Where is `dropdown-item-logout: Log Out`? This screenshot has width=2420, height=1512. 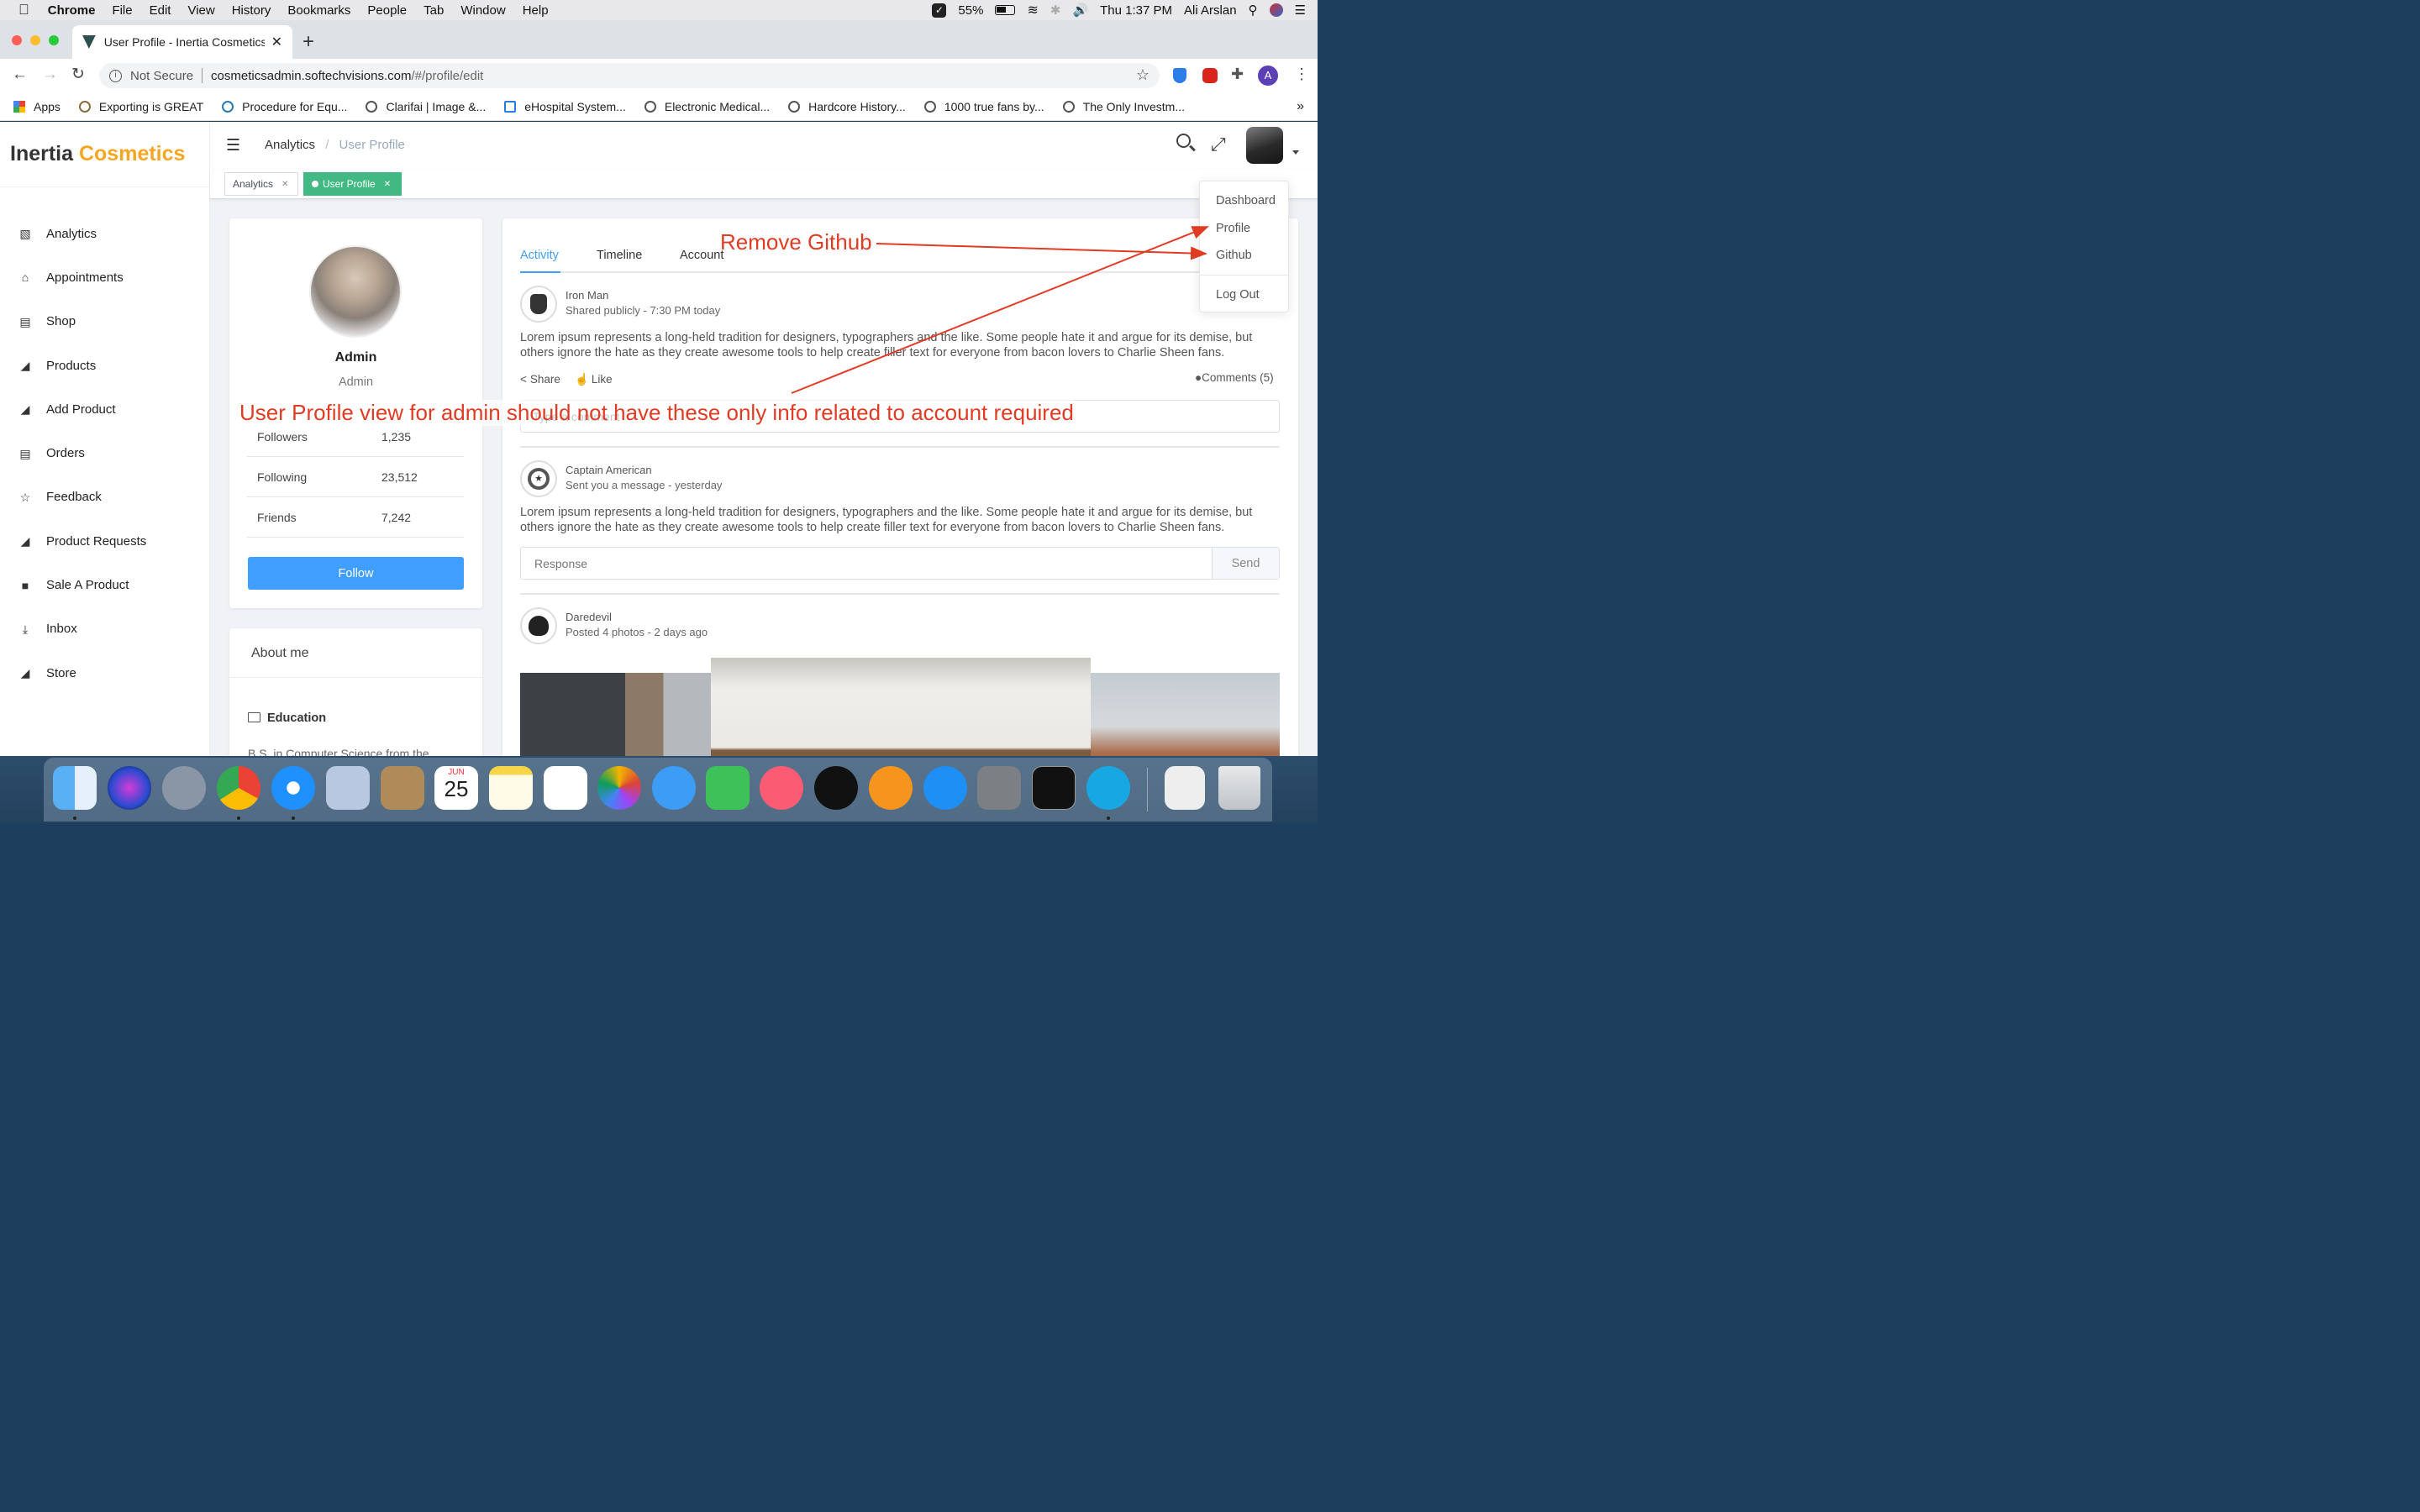 dropdown-item-logout: Log Out is located at coordinates (1238, 295).